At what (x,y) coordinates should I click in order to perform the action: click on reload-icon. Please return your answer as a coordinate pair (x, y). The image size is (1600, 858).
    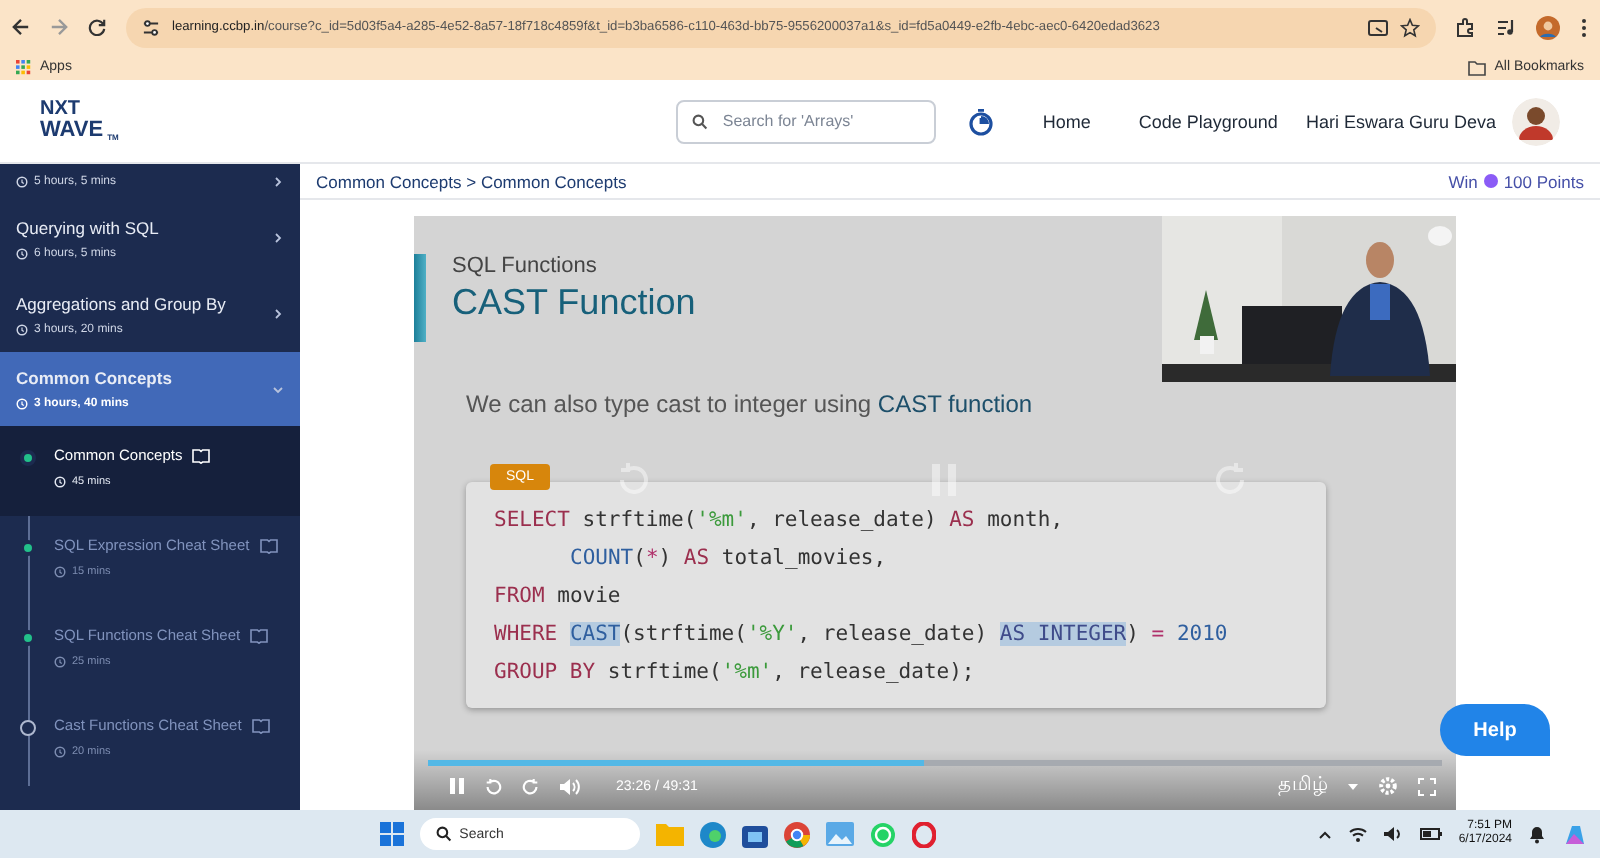
    Looking at the image, I should click on (97, 27).